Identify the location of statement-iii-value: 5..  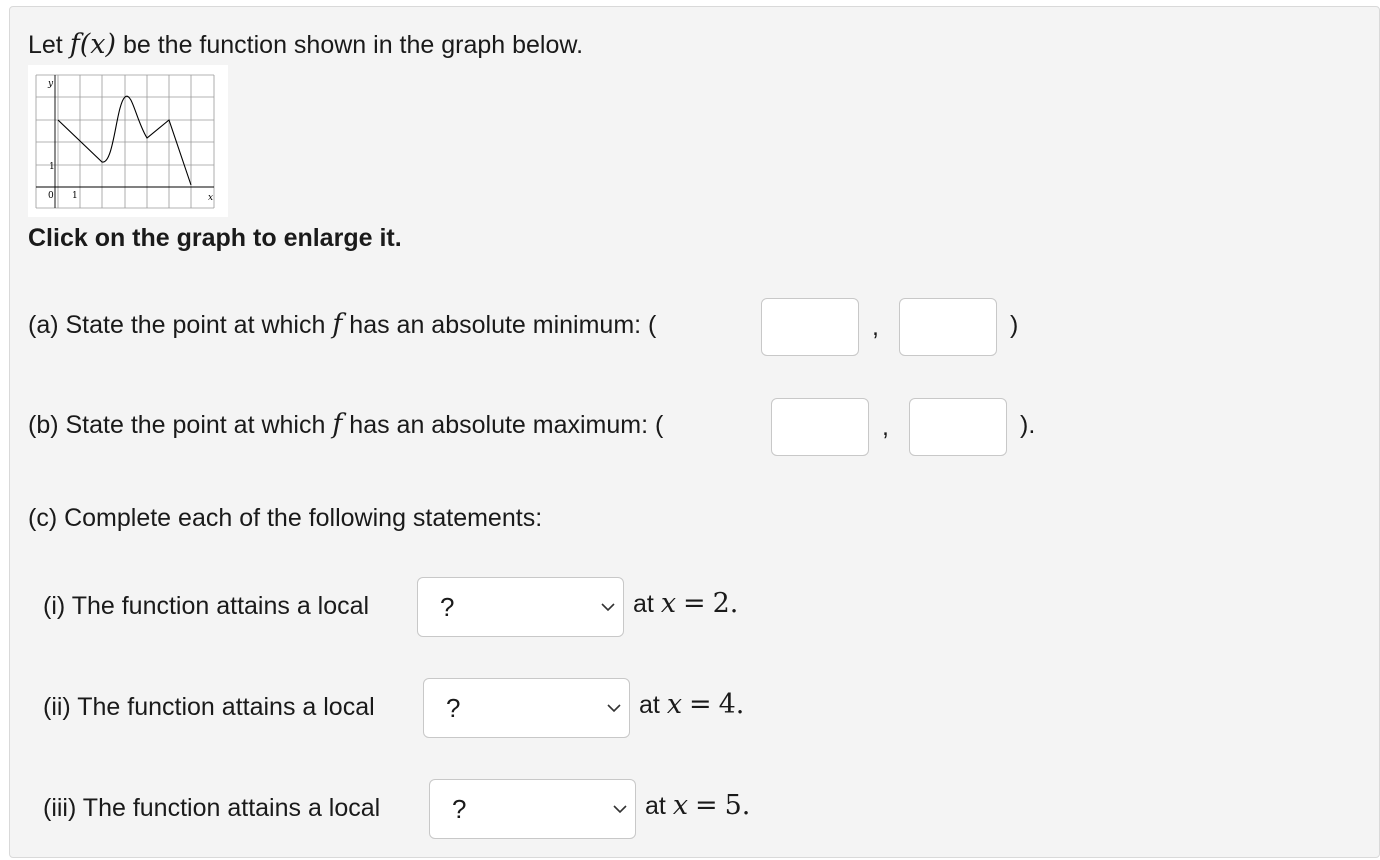
(737, 805).